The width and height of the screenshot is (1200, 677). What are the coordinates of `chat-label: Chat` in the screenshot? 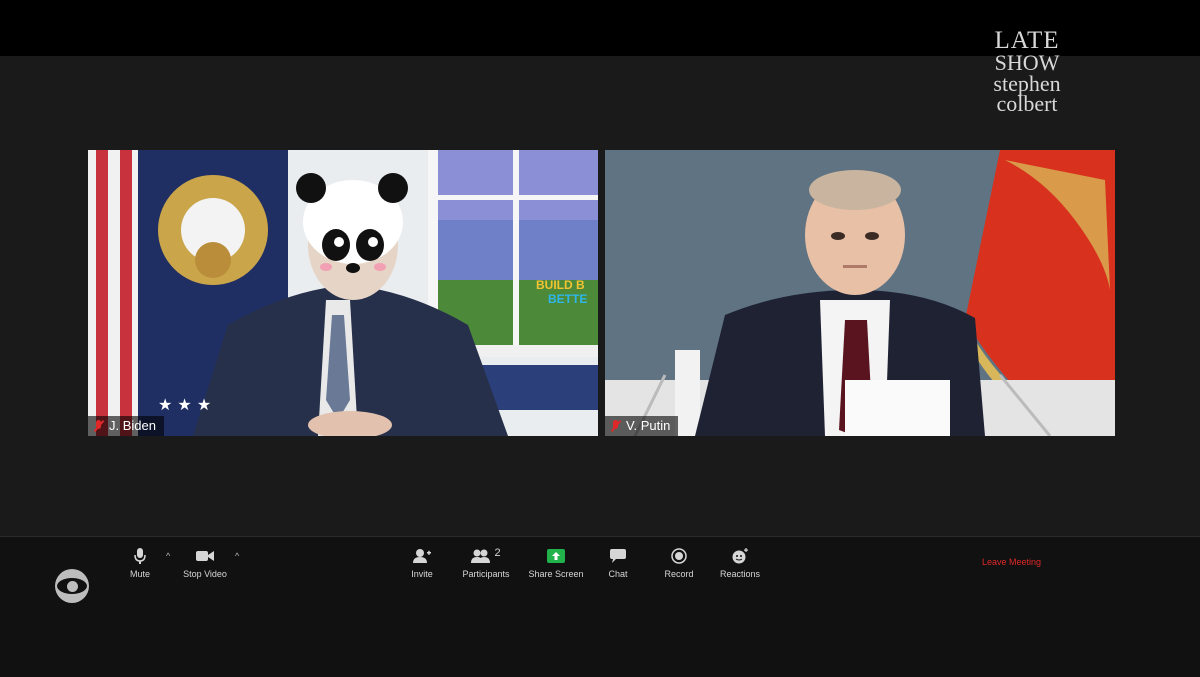 It's located at (618, 574).